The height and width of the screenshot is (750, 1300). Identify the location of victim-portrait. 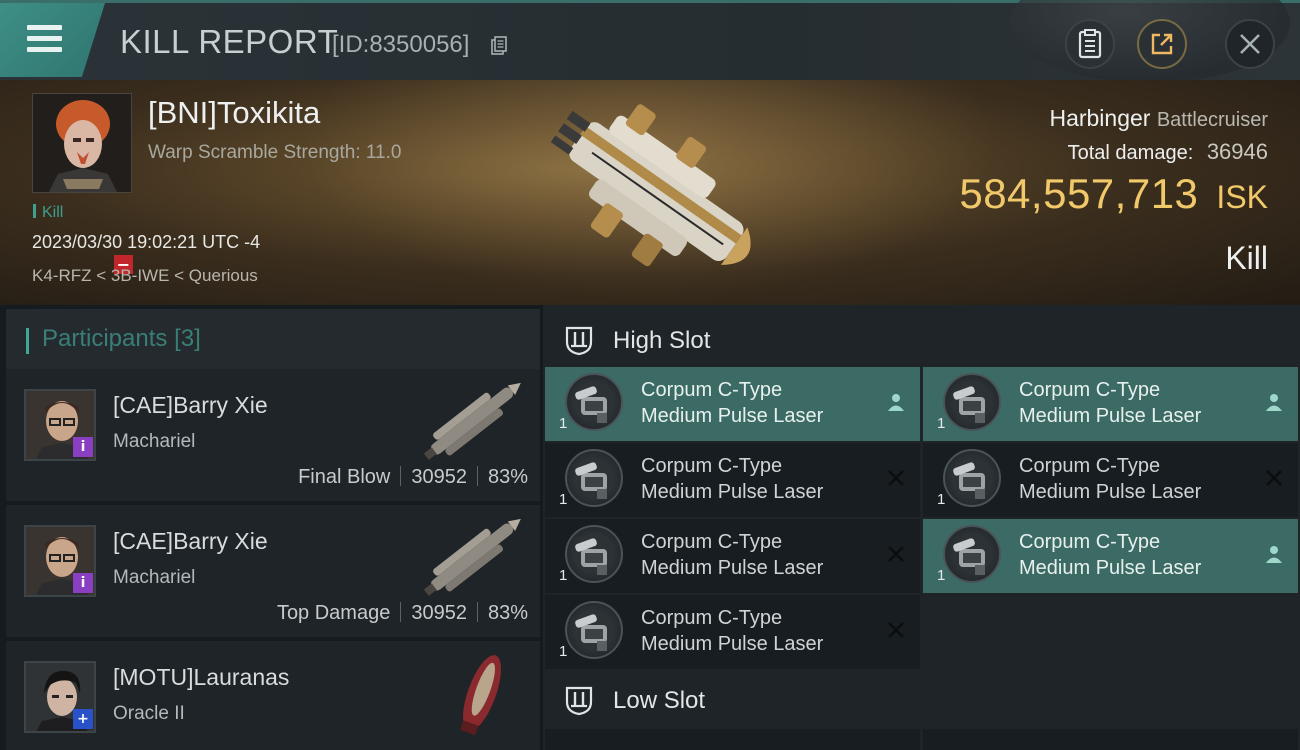
(82, 143).